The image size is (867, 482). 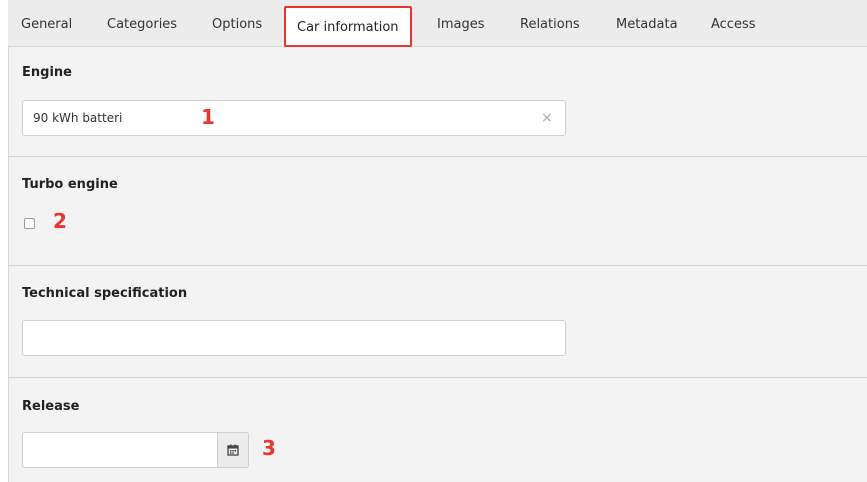 I want to click on tab-options: Options, so click(x=237, y=23).